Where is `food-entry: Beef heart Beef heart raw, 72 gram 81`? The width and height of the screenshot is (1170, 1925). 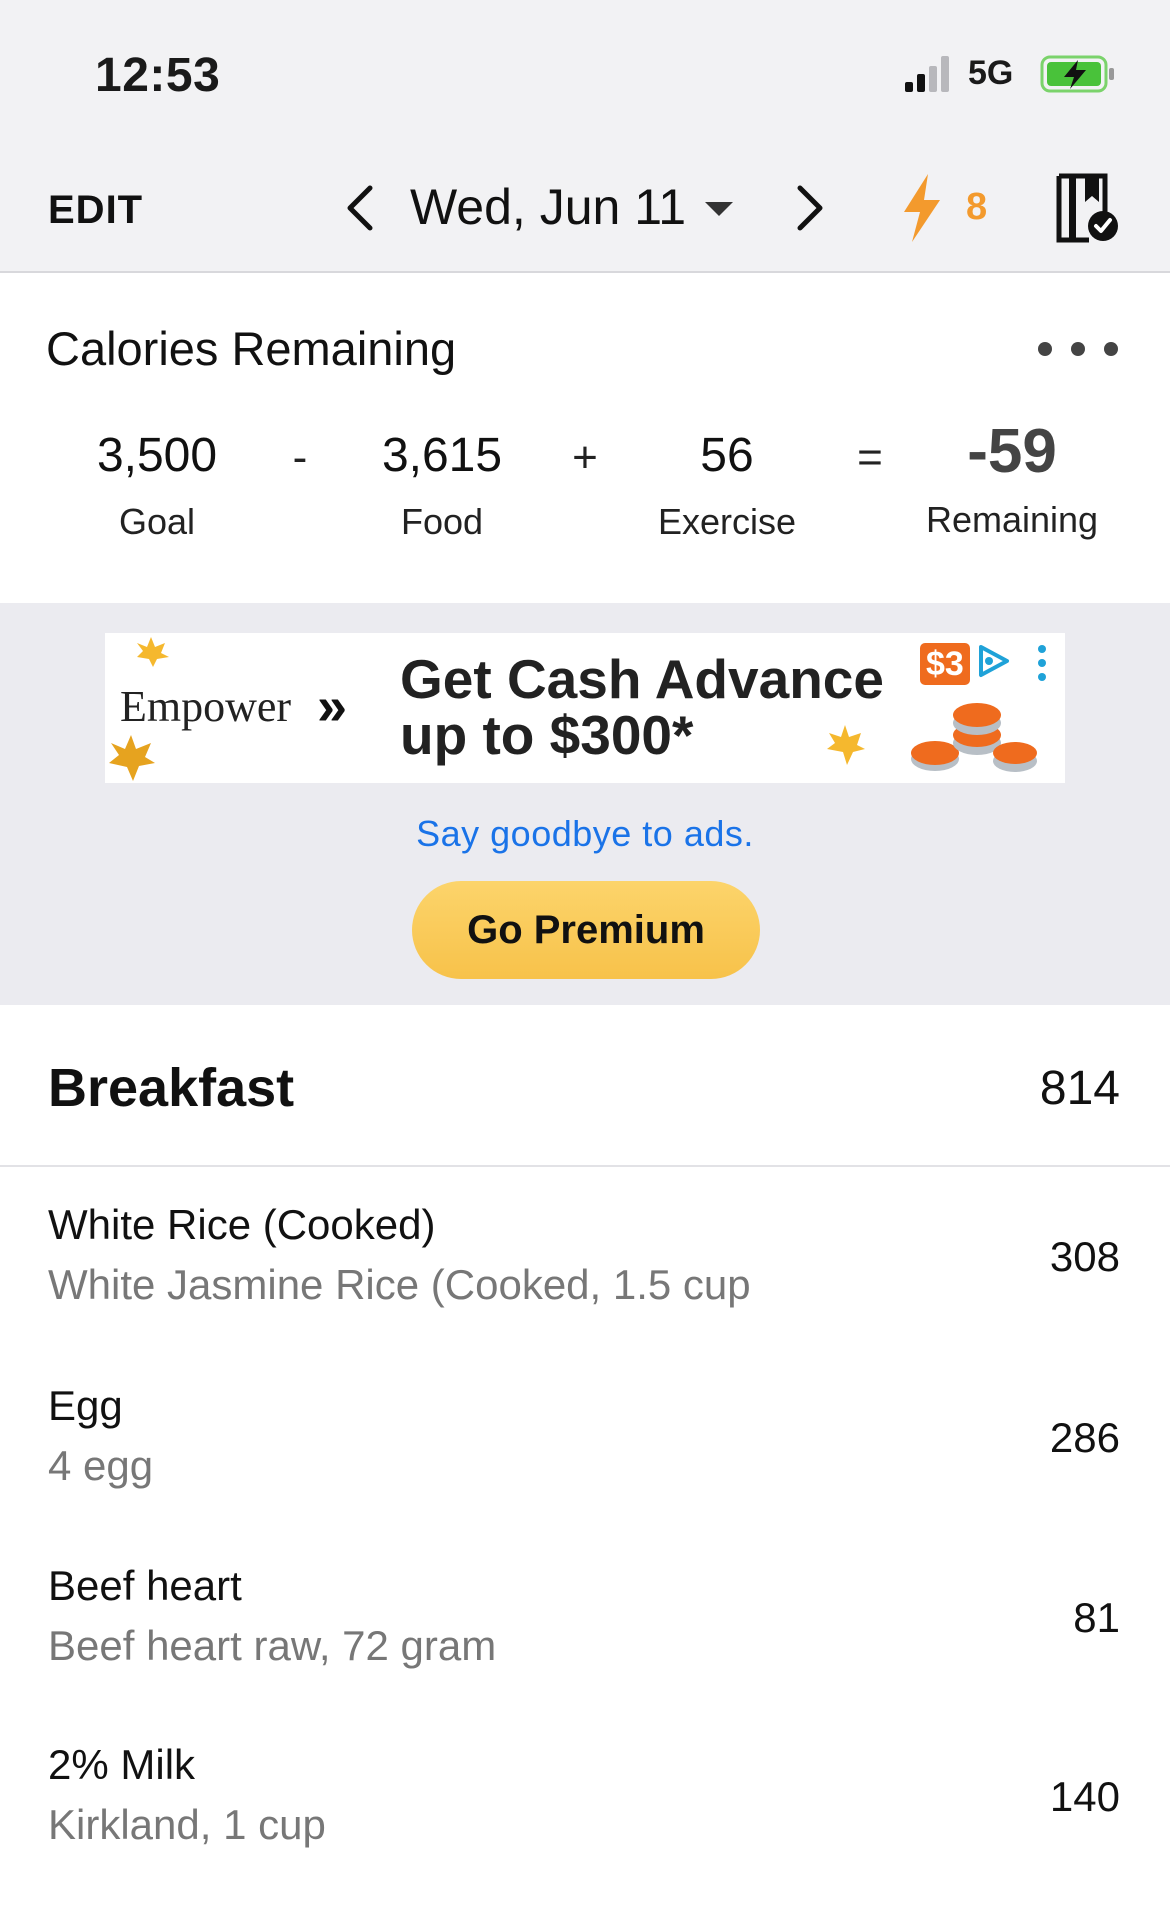
food-entry: Beef heart Beef heart raw, 72 gram 81 is located at coordinates (585, 1620).